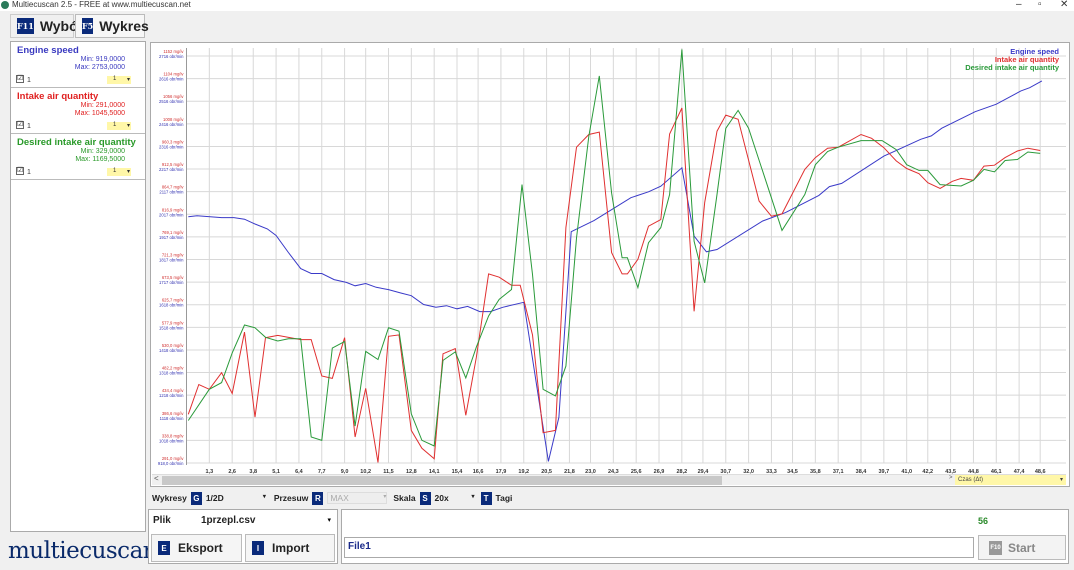  What do you see at coordinates (171, 463) in the screenshot?
I see `y-tick-label-rpm: 918,0 obr/min` at bounding box center [171, 463].